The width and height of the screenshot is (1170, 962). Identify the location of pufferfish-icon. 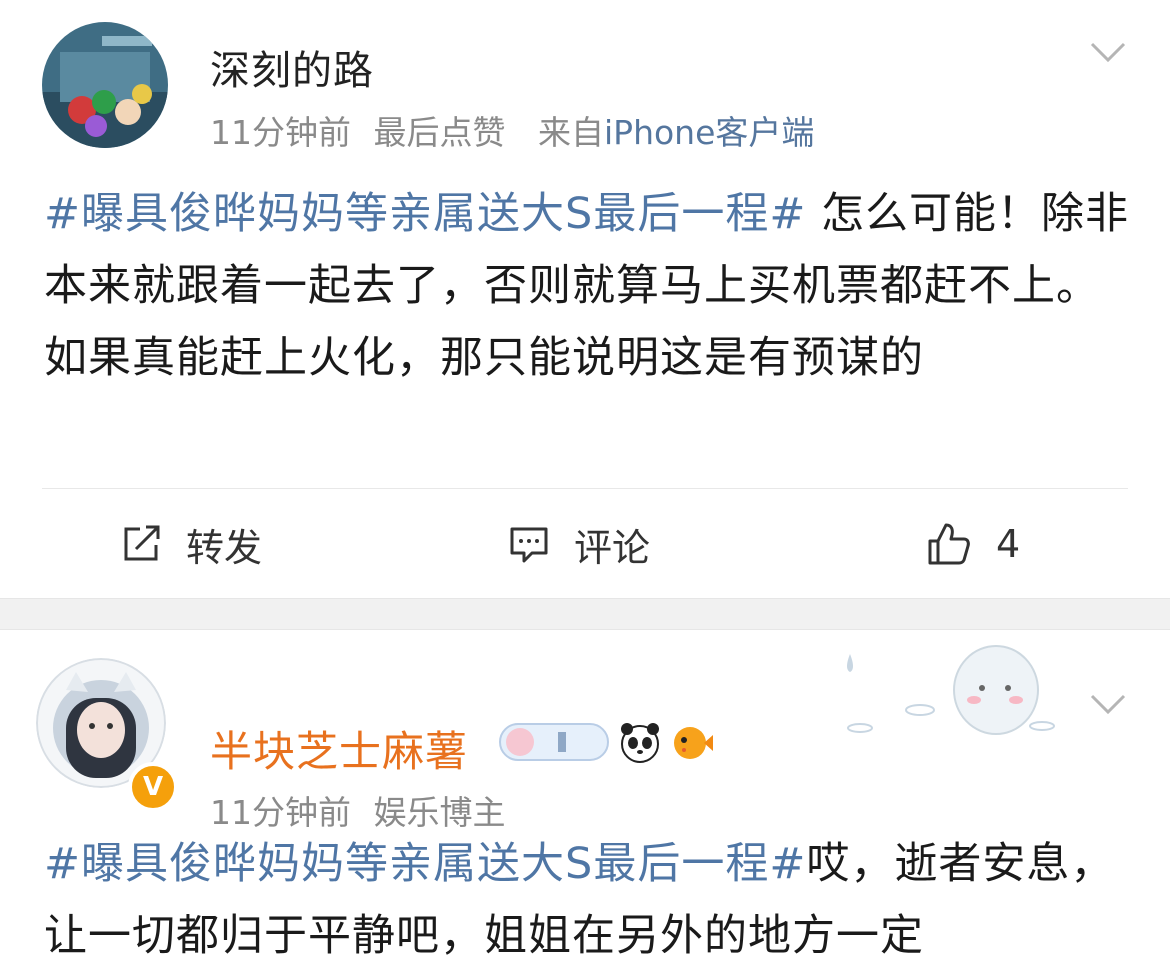
(693, 743).